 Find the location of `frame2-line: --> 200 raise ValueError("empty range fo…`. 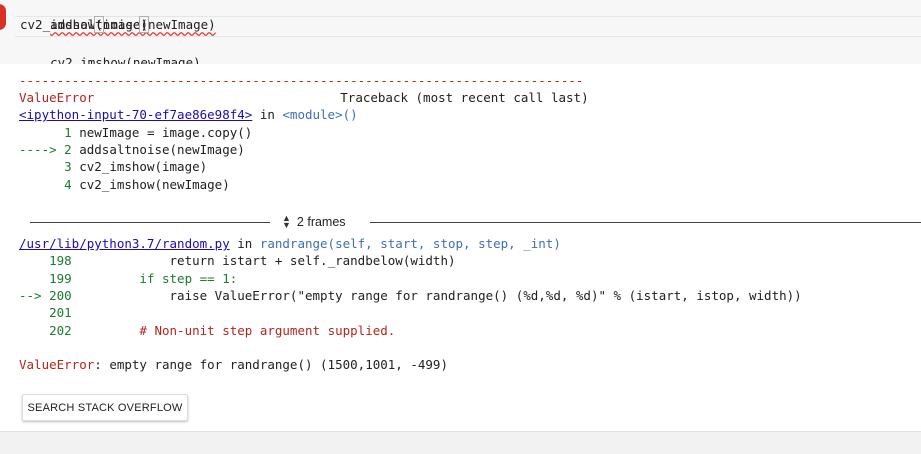

frame2-line: --> 200 raise ValueError("empty range fo… is located at coordinates (410, 295).